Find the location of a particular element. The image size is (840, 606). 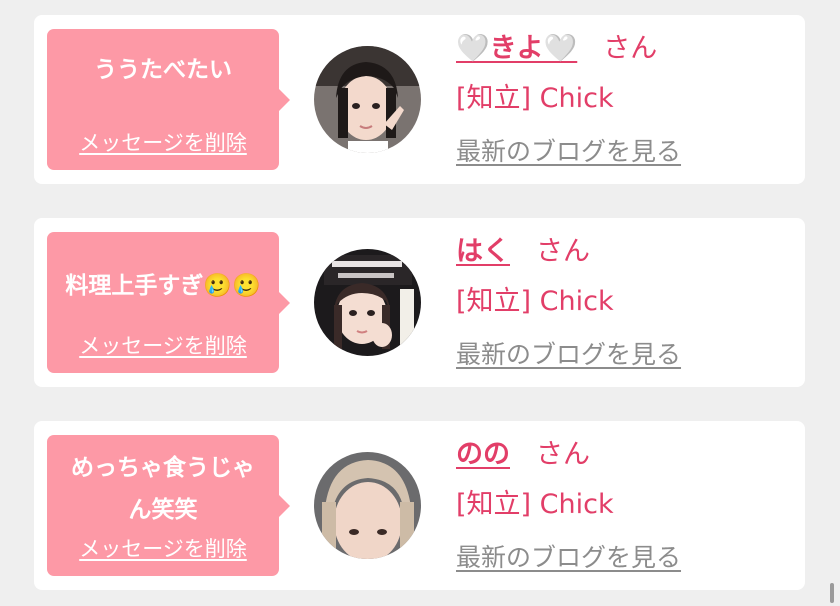

message-text: ううたべたい is located at coordinates (163, 70).